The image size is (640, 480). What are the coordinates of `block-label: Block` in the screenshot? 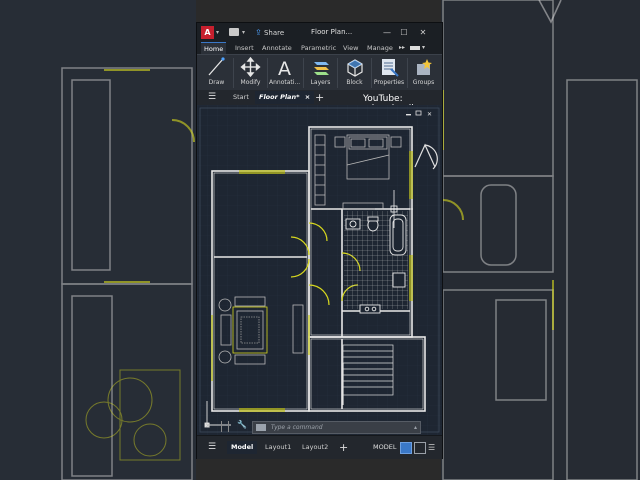 It's located at (354, 82).